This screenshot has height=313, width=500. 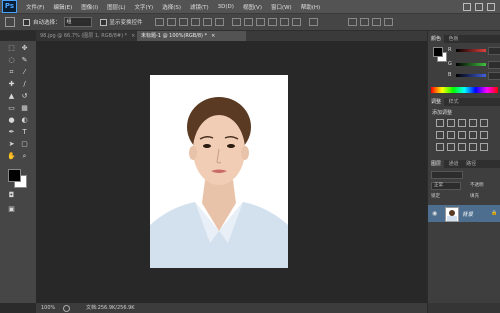 I want to click on align-hcenter-icon, so click(x=207, y=22).